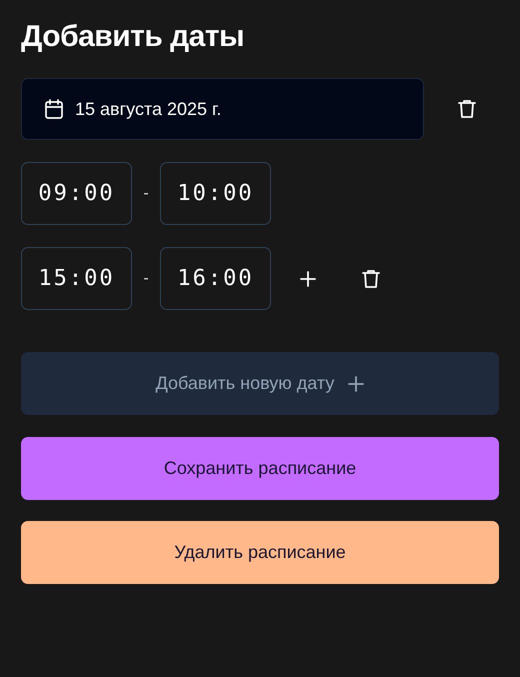  Describe the element at coordinates (76, 278) in the screenshot. I see `start-time-field: 15:00` at that location.